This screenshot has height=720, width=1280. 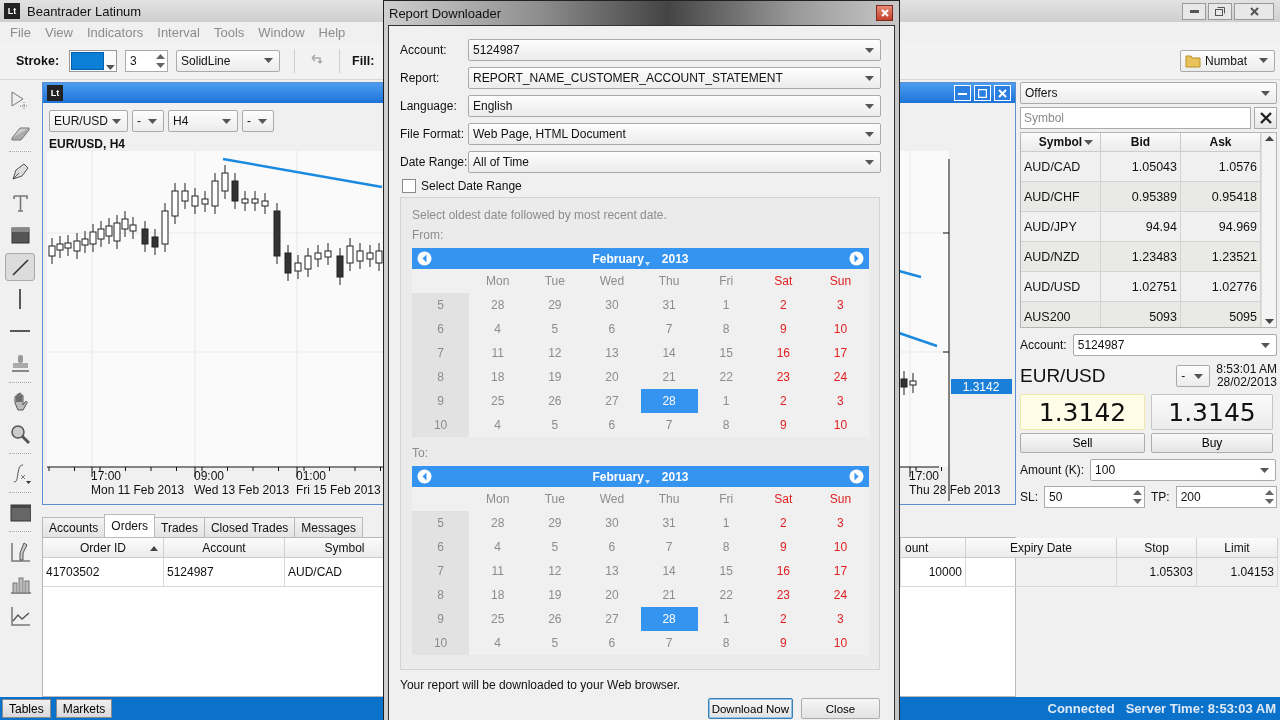 I want to click on time-label: 17:00 Mon 11 Feb 2013, so click(x=138, y=483).